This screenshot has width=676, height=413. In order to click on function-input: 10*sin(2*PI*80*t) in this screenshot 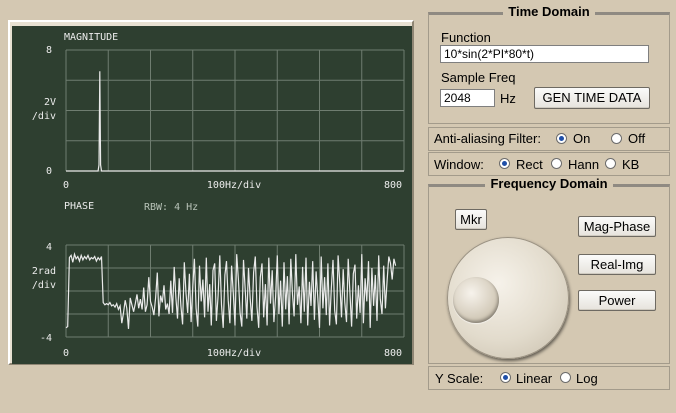, I will do `click(544, 54)`.